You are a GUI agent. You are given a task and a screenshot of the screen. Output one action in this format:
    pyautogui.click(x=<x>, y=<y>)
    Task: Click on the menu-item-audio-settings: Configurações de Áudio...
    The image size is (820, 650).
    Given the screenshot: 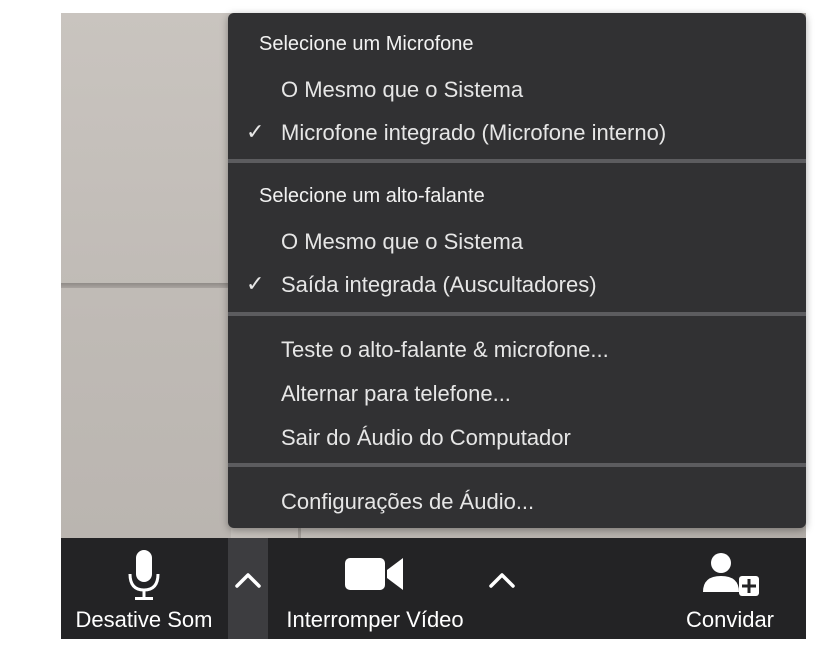 What is the action you would take?
    pyautogui.click(x=407, y=502)
    